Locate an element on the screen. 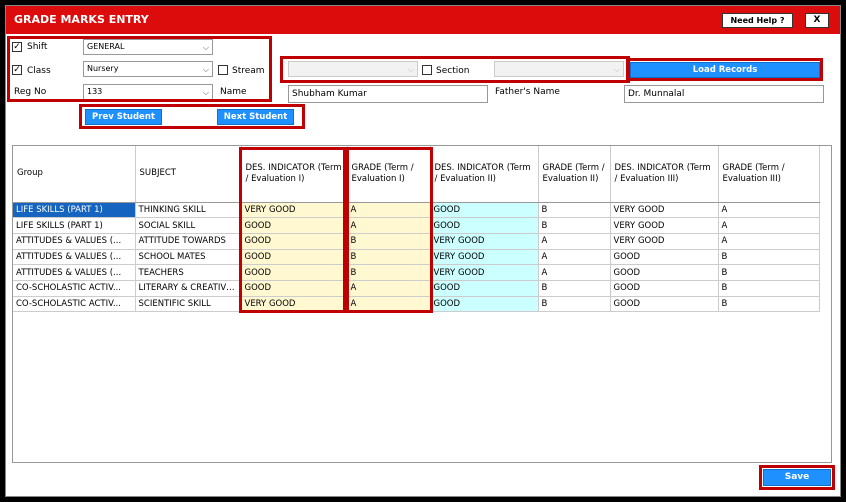 Image resolution: width=846 pixels, height=502 pixels. load-records-button: Load Records is located at coordinates (725, 70).